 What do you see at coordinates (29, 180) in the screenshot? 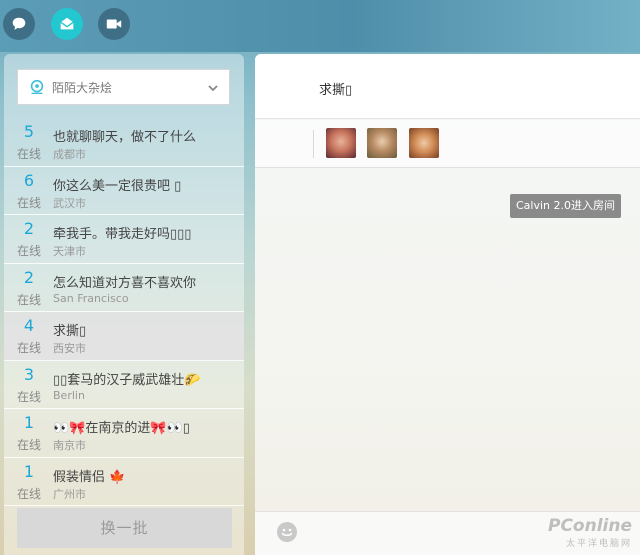
I see `online-count: 6` at bounding box center [29, 180].